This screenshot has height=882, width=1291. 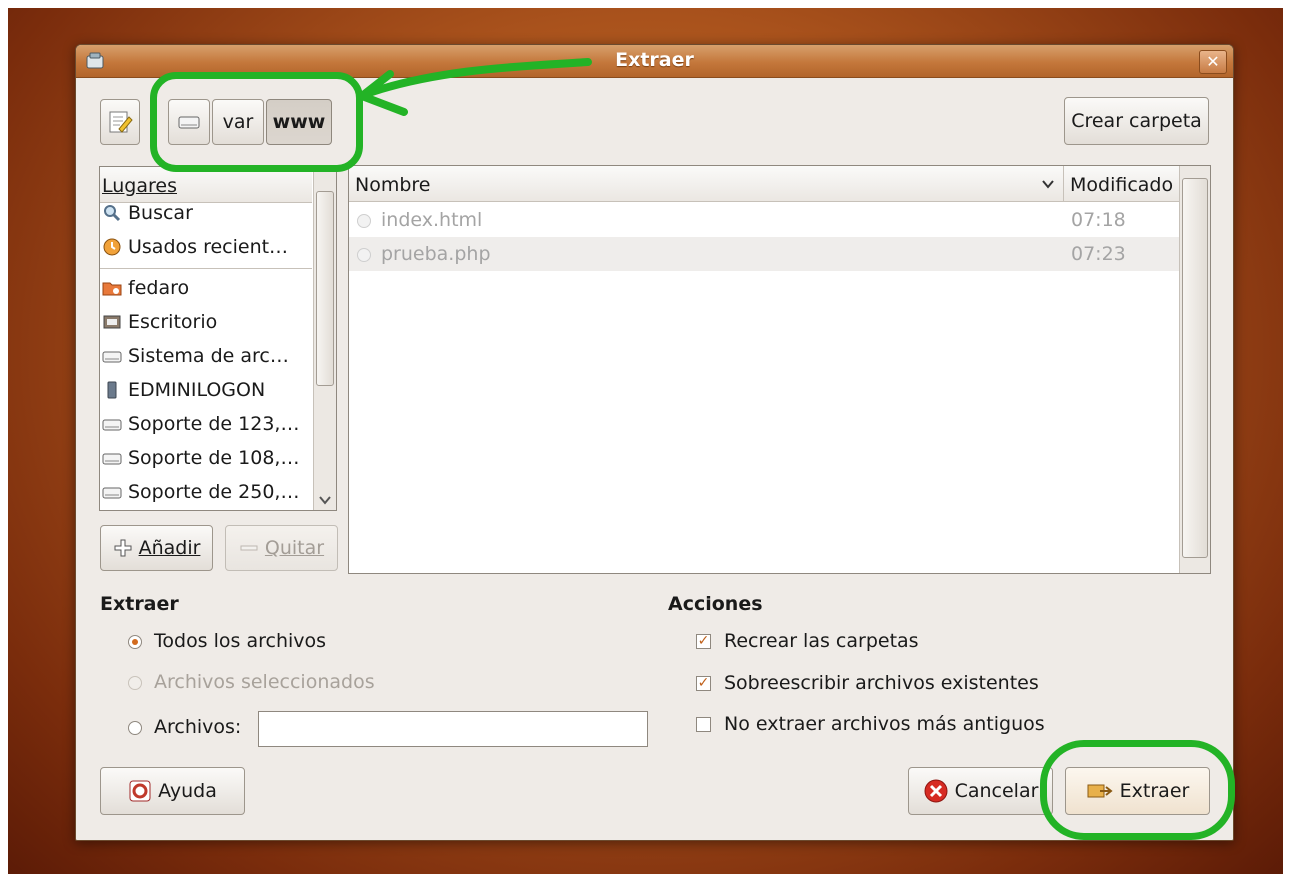 I want to click on file-name: index.html, so click(x=432, y=220).